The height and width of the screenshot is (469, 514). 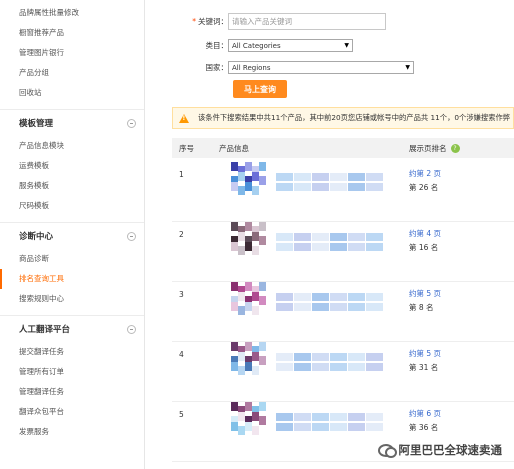 I want to click on sidebar-item-search-rules: 搜索规则中心, so click(x=72, y=299).